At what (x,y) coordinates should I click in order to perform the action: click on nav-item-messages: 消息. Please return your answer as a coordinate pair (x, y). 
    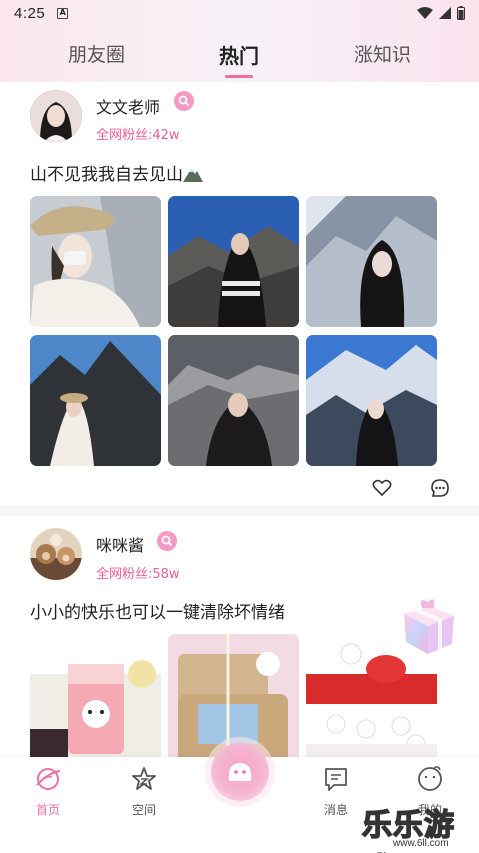
    Looking at the image, I should click on (336, 791).